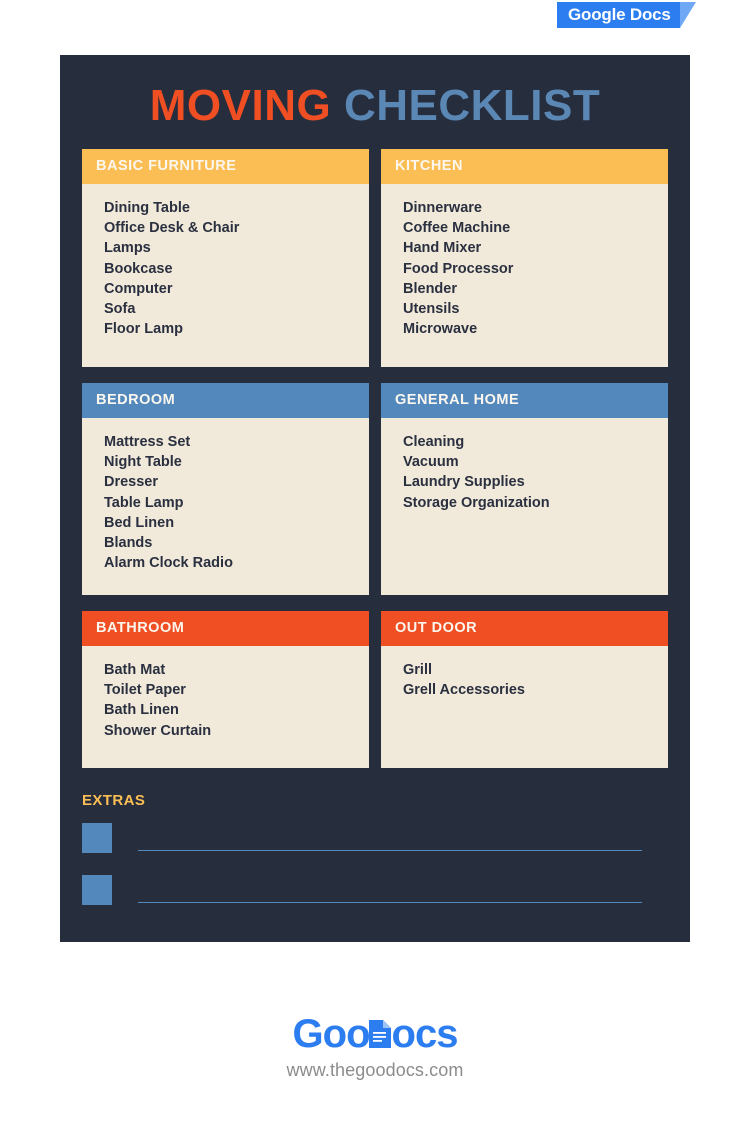  I want to click on list-item: Blender, so click(528, 289).